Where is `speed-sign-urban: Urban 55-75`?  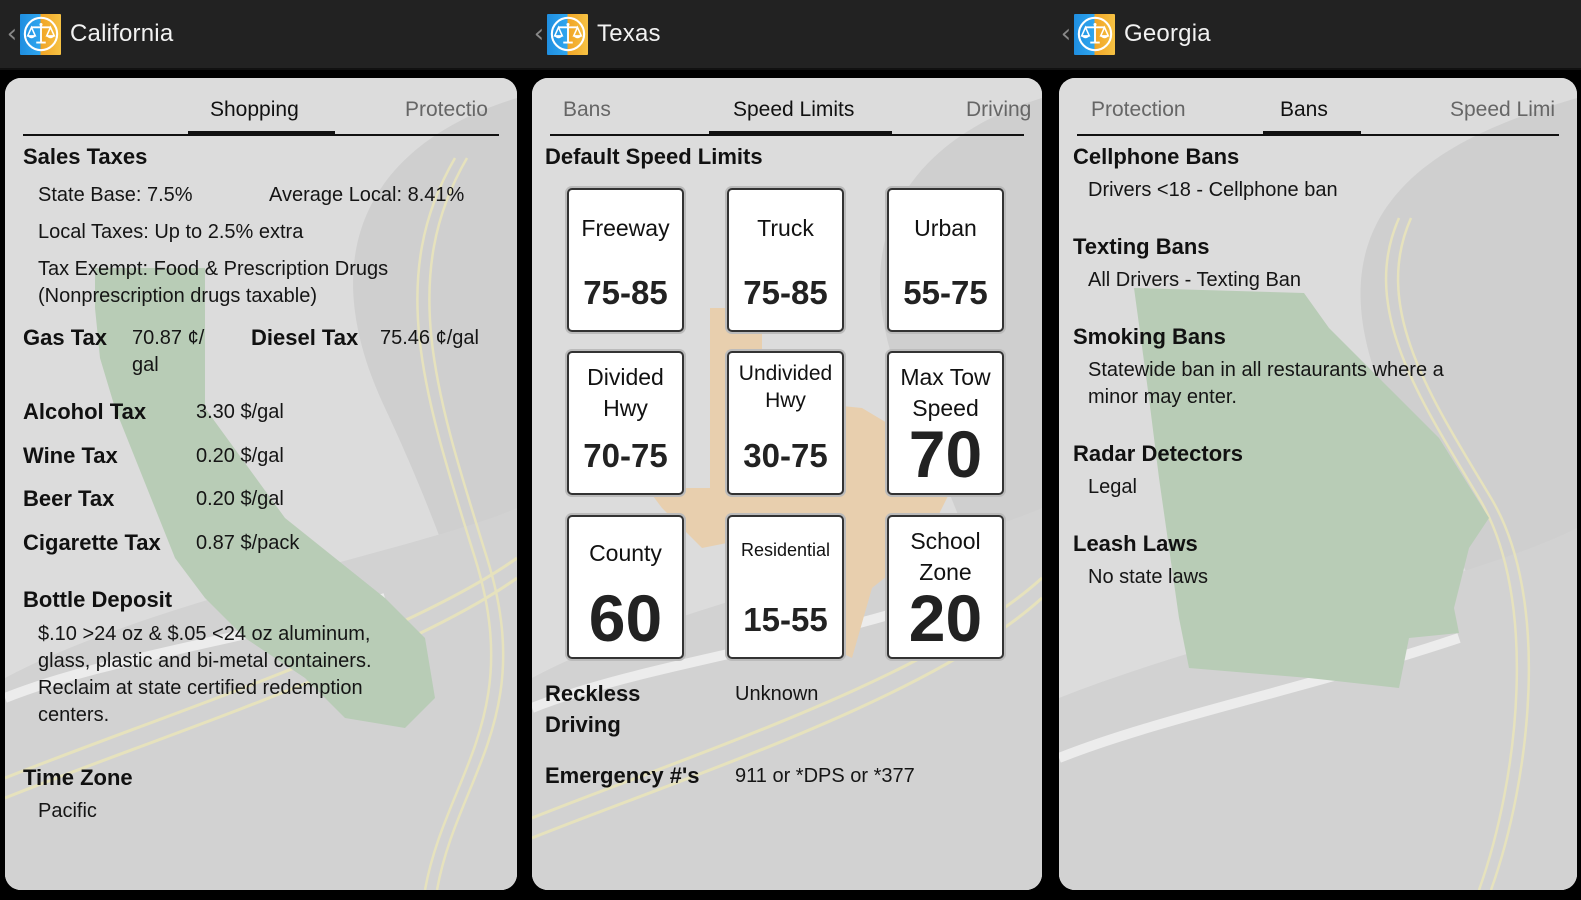 speed-sign-urban: Urban 55-75 is located at coordinates (945, 260).